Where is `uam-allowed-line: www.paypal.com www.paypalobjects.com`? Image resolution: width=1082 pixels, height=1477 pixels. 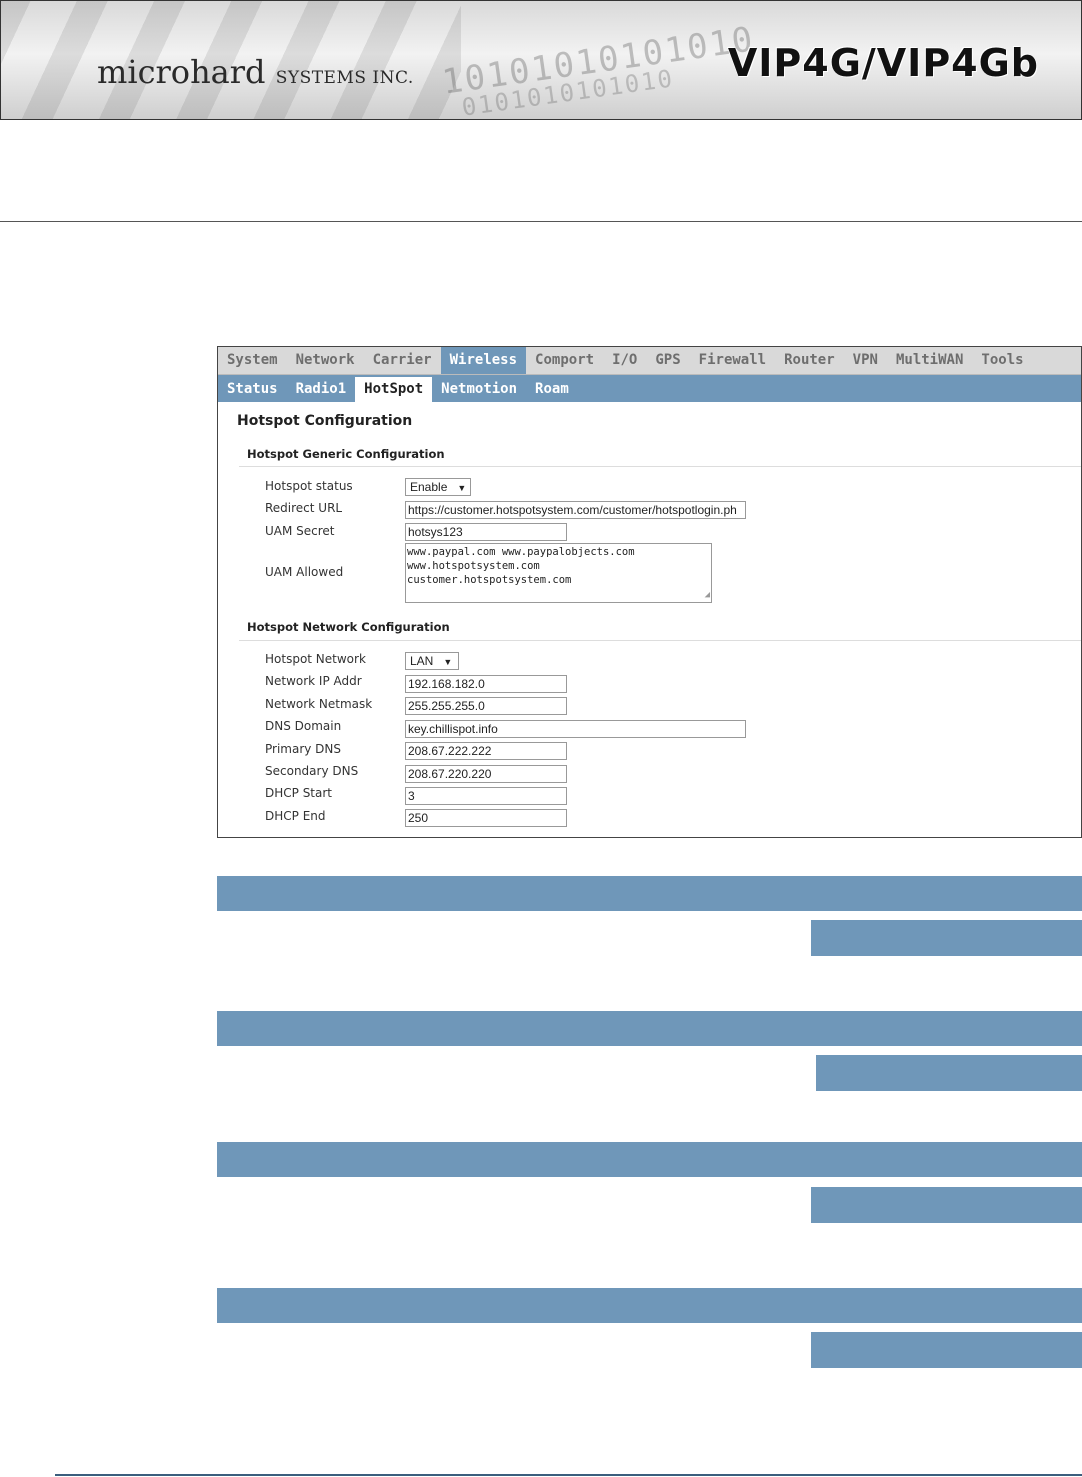 uam-allowed-line: www.paypal.com www.paypalobjects.com is located at coordinates (521, 552).